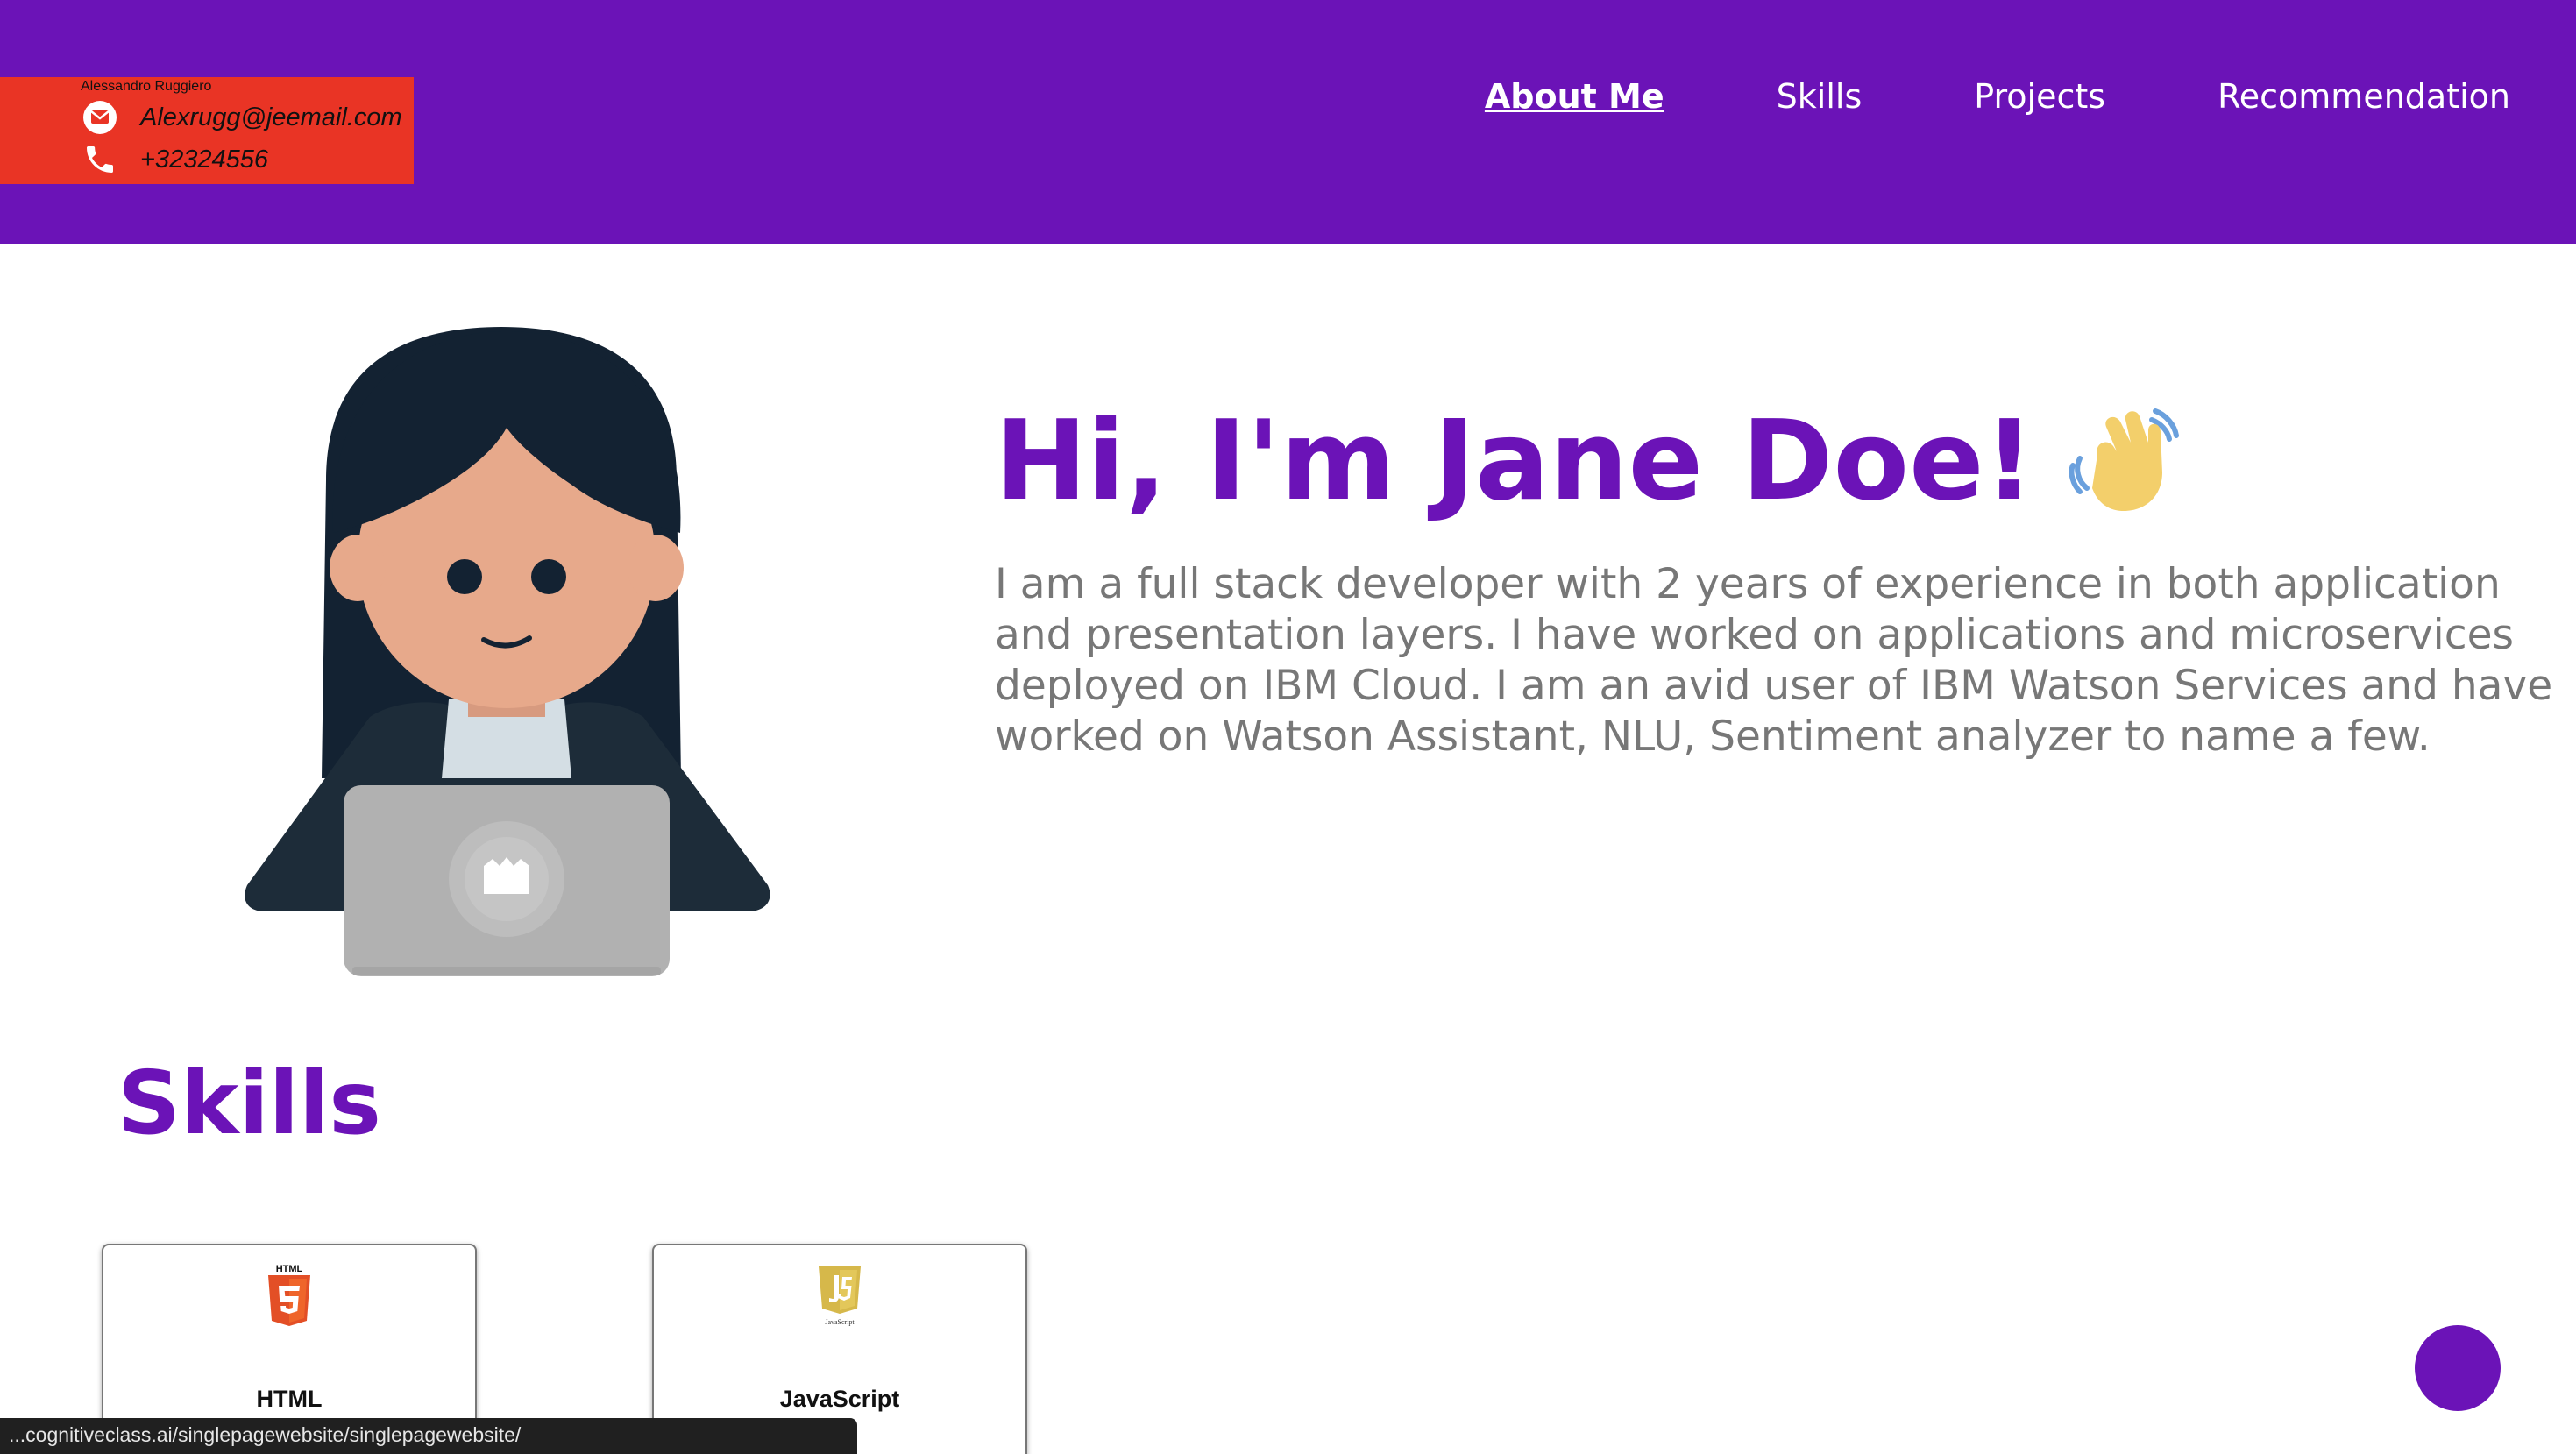 The image size is (2576, 1454). Describe the element at coordinates (840, 1322) in the screenshot. I see `javascript-logo-text: JavaScript` at that location.